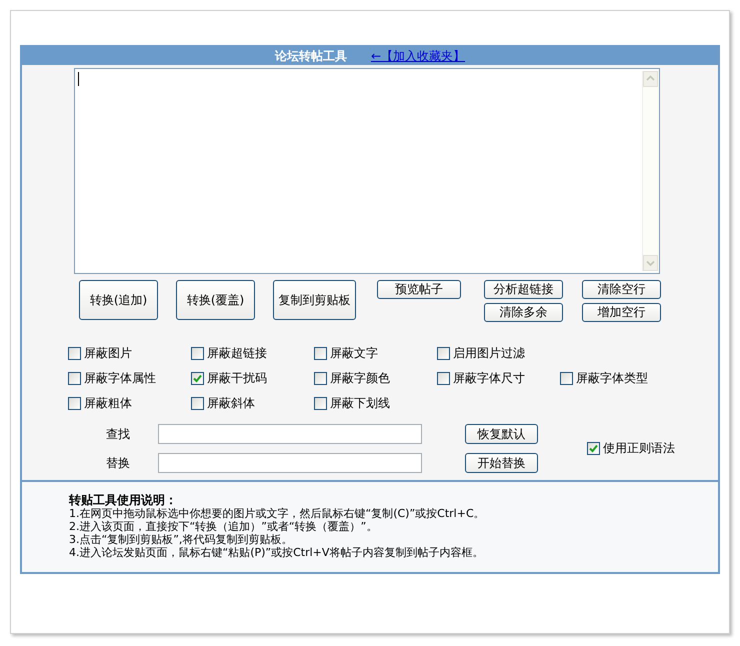  I want to click on replace-label: 替换, so click(118, 463).